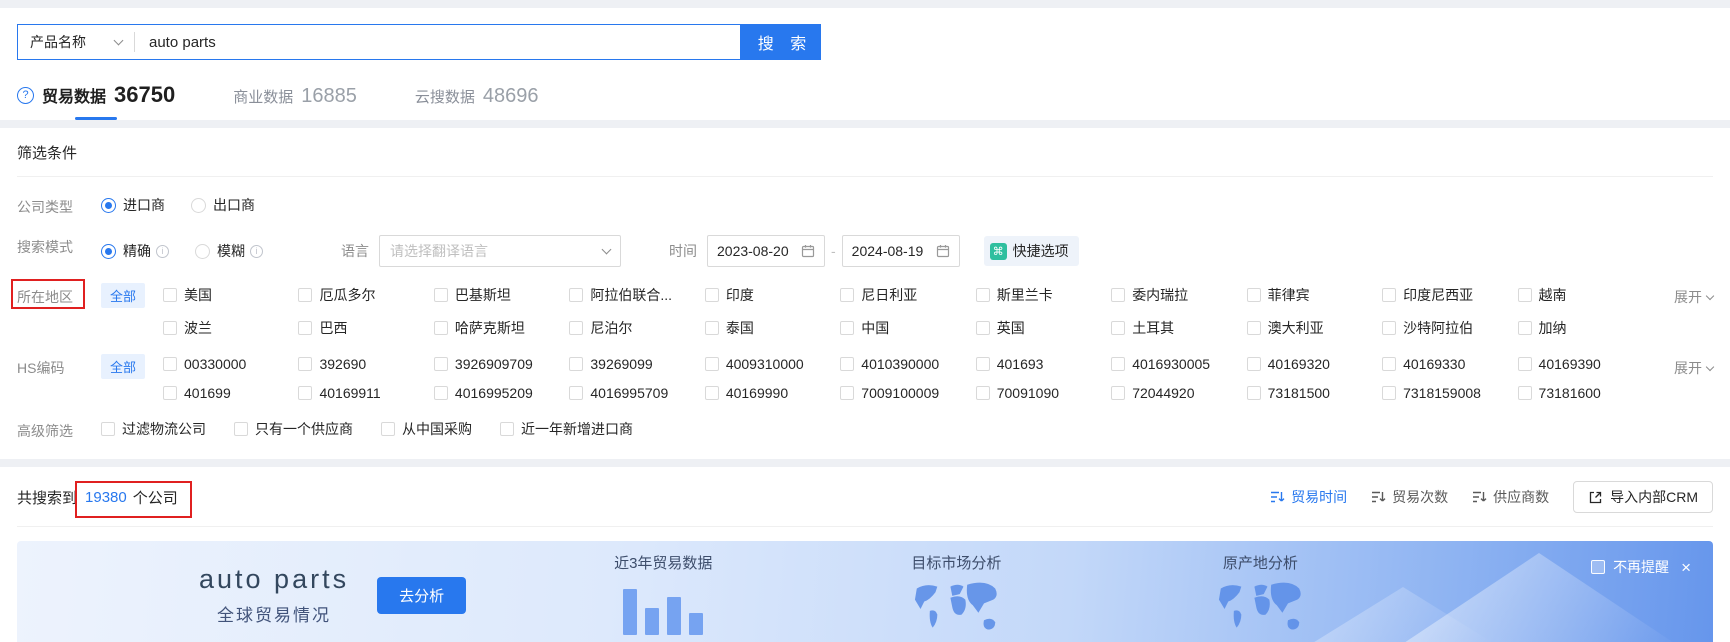 Image resolution: width=1730 pixels, height=642 pixels. What do you see at coordinates (1260, 606) in the screenshot?
I see `world-map-icon` at bounding box center [1260, 606].